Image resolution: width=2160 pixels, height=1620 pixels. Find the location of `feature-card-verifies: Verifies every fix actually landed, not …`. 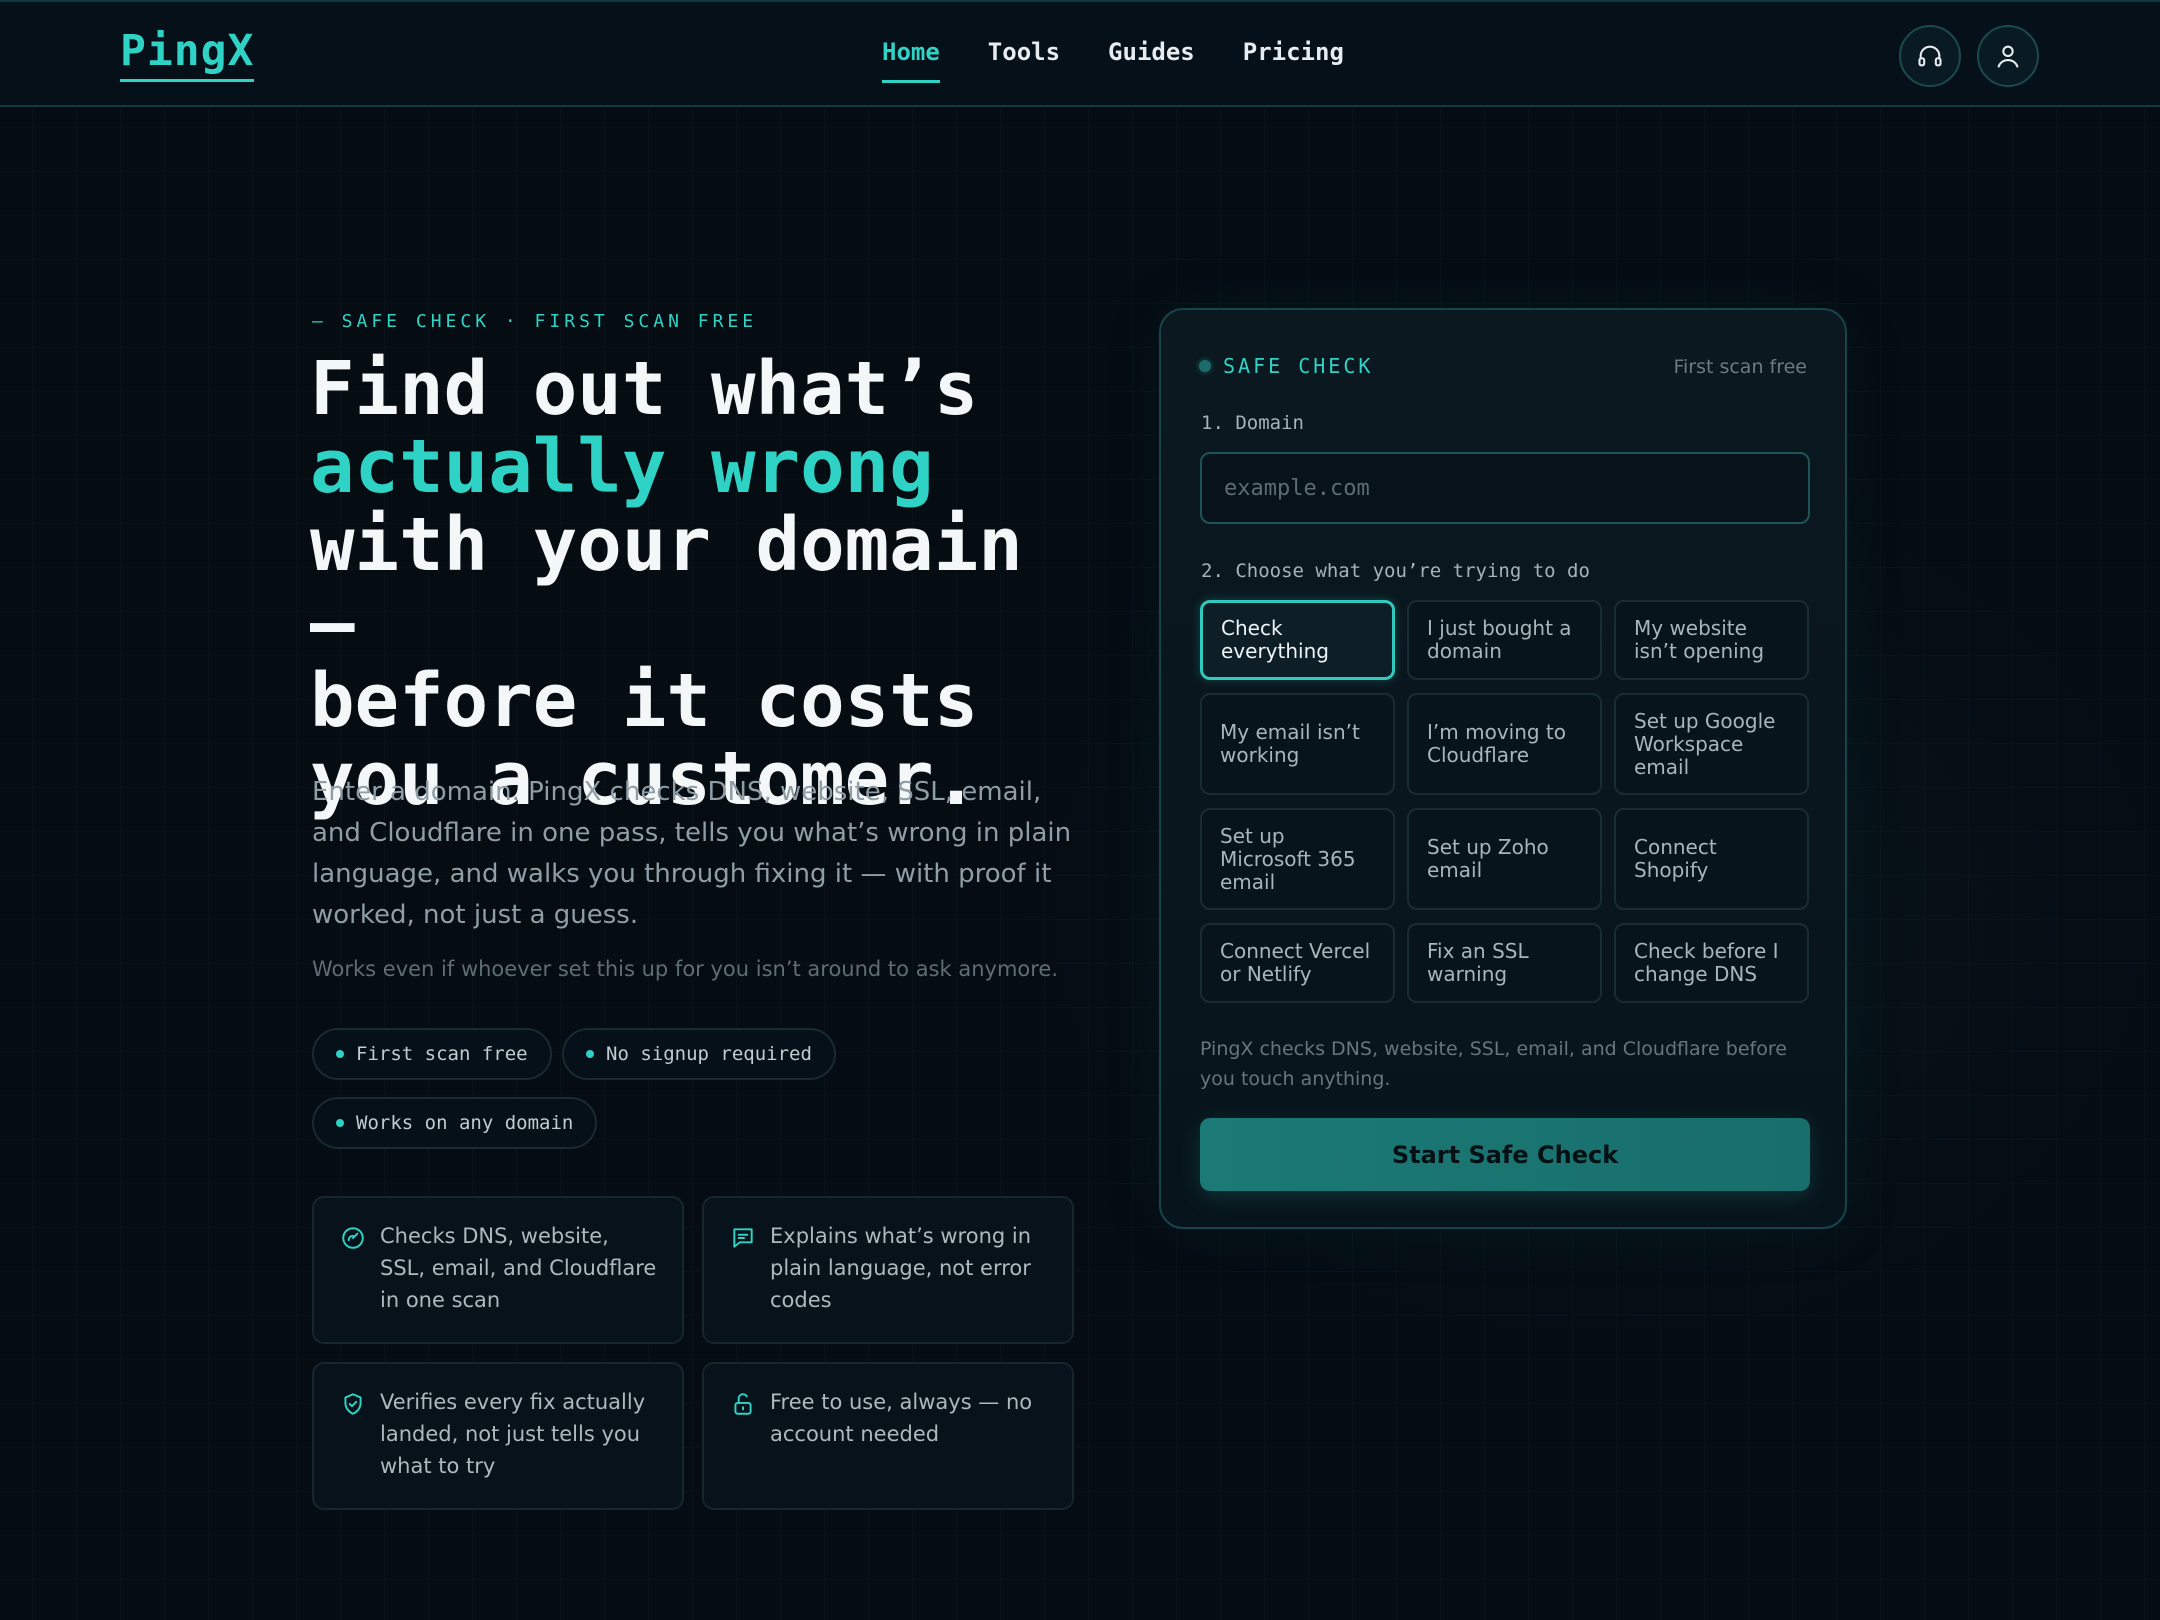

feature-card-verifies: Verifies every fix actually landed, not … is located at coordinates (498, 1436).